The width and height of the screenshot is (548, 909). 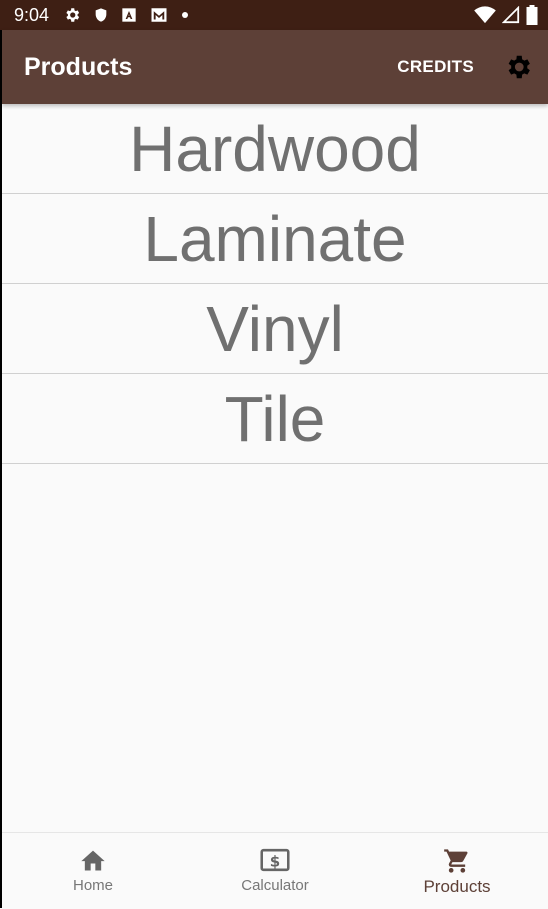 What do you see at coordinates (274, 15) in the screenshot?
I see `status-bar: 9:04` at bounding box center [274, 15].